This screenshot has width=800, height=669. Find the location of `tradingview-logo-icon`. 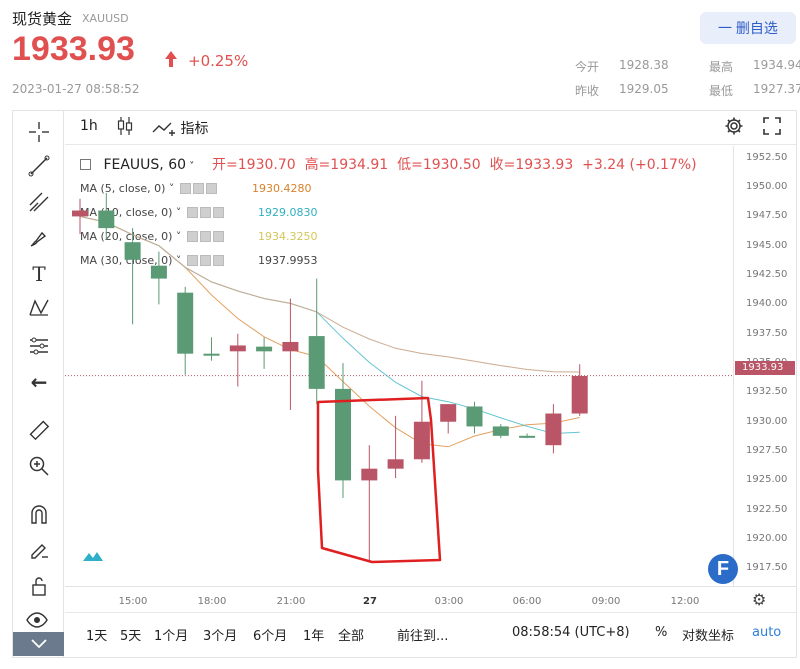

tradingview-logo-icon is located at coordinates (93, 555).